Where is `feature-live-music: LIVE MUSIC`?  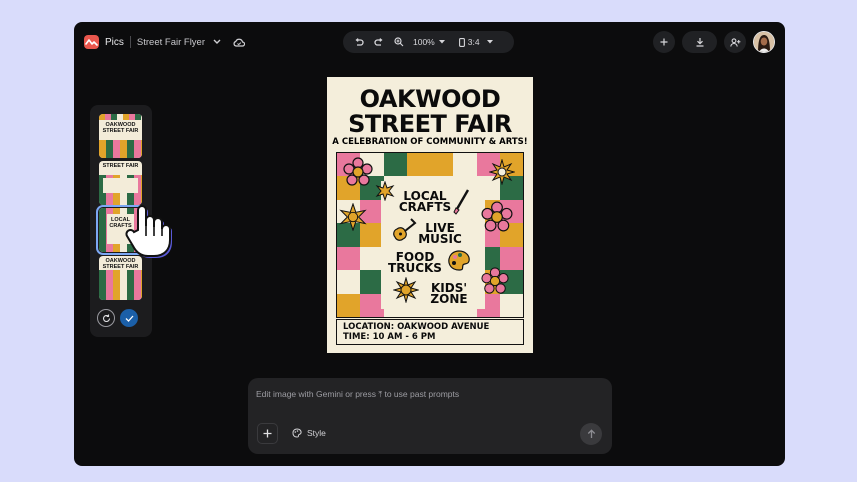 feature-live-music: LIVE MUSIC is located at coordinates (440, 233).